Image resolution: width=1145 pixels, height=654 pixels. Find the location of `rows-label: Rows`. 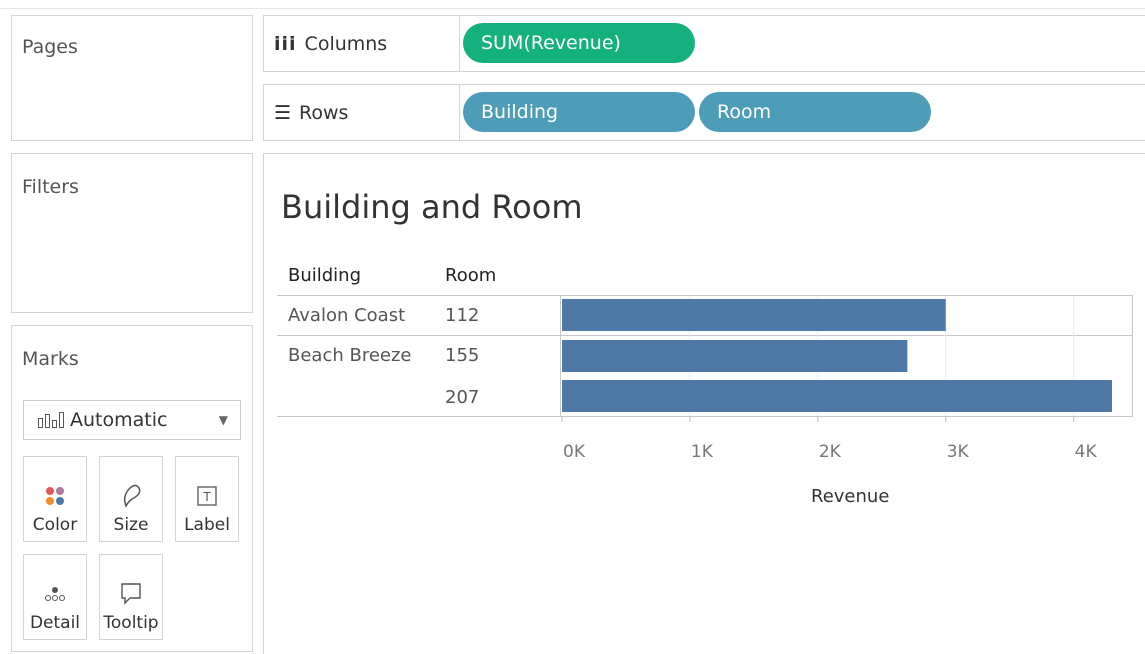

rows-label: Rows is located at coordinates (324, 112).